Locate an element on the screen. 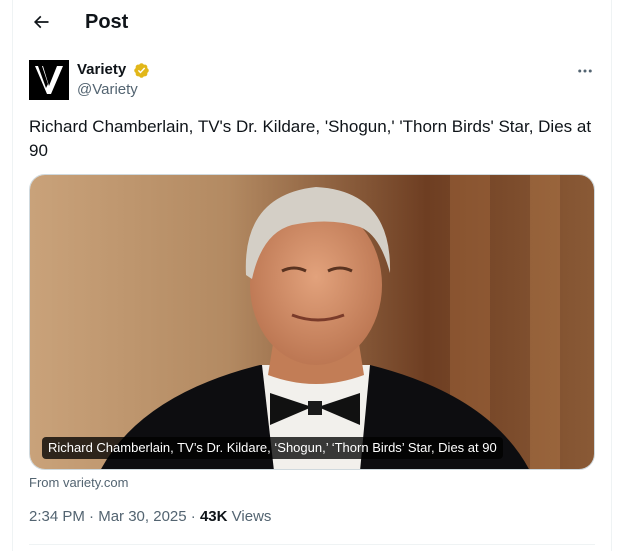  variety-logo-icon is located at coordinates (49, 80).